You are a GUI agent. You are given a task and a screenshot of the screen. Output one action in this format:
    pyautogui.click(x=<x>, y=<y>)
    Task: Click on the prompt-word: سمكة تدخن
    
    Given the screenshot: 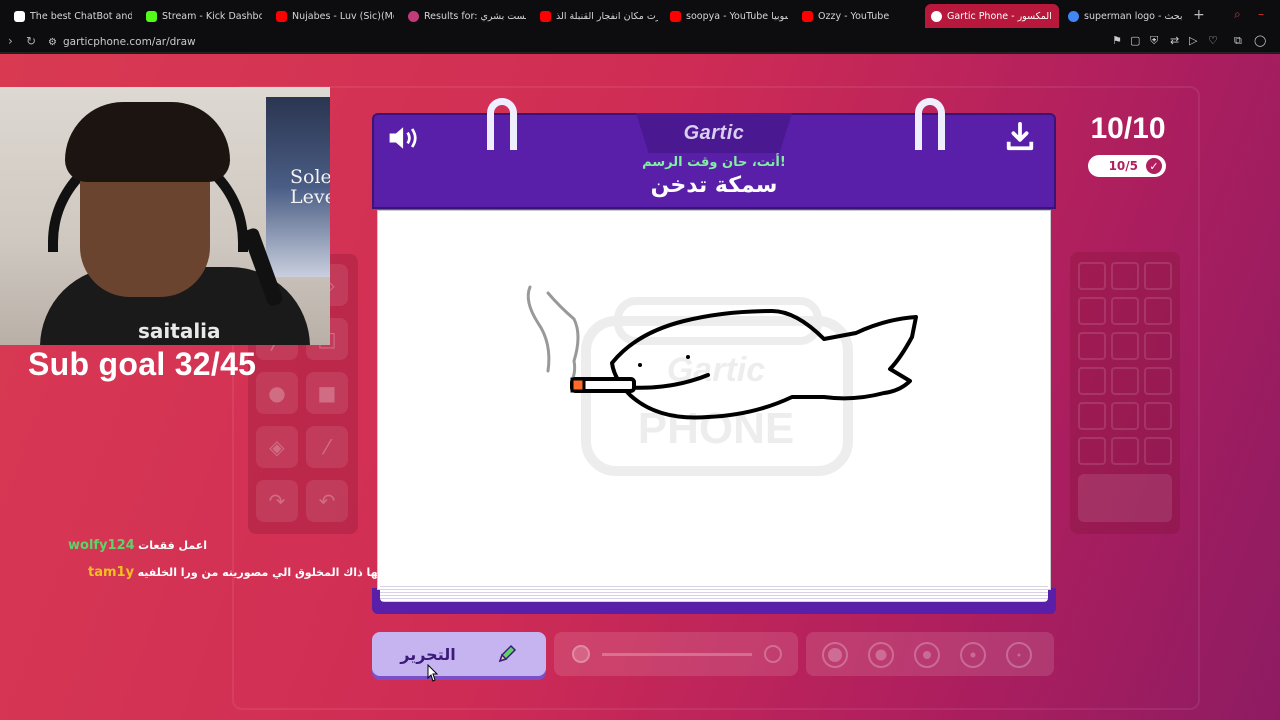 What is the action you would take?
    pyautogui.click(x=714, y=185)
    